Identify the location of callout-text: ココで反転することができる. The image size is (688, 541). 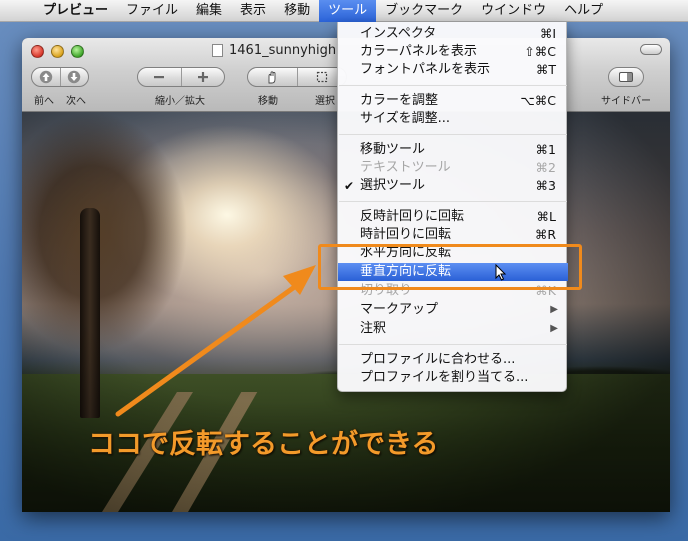
(263, 444).